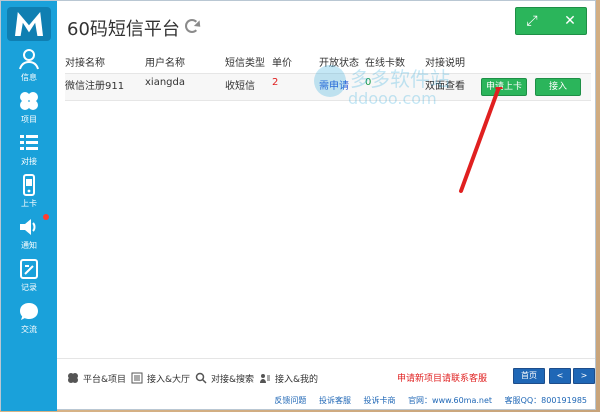  What do you see at coordinates (584, 376) in the screenshot?
I see `pager-next-button: >` at bounding box center [584, 376].